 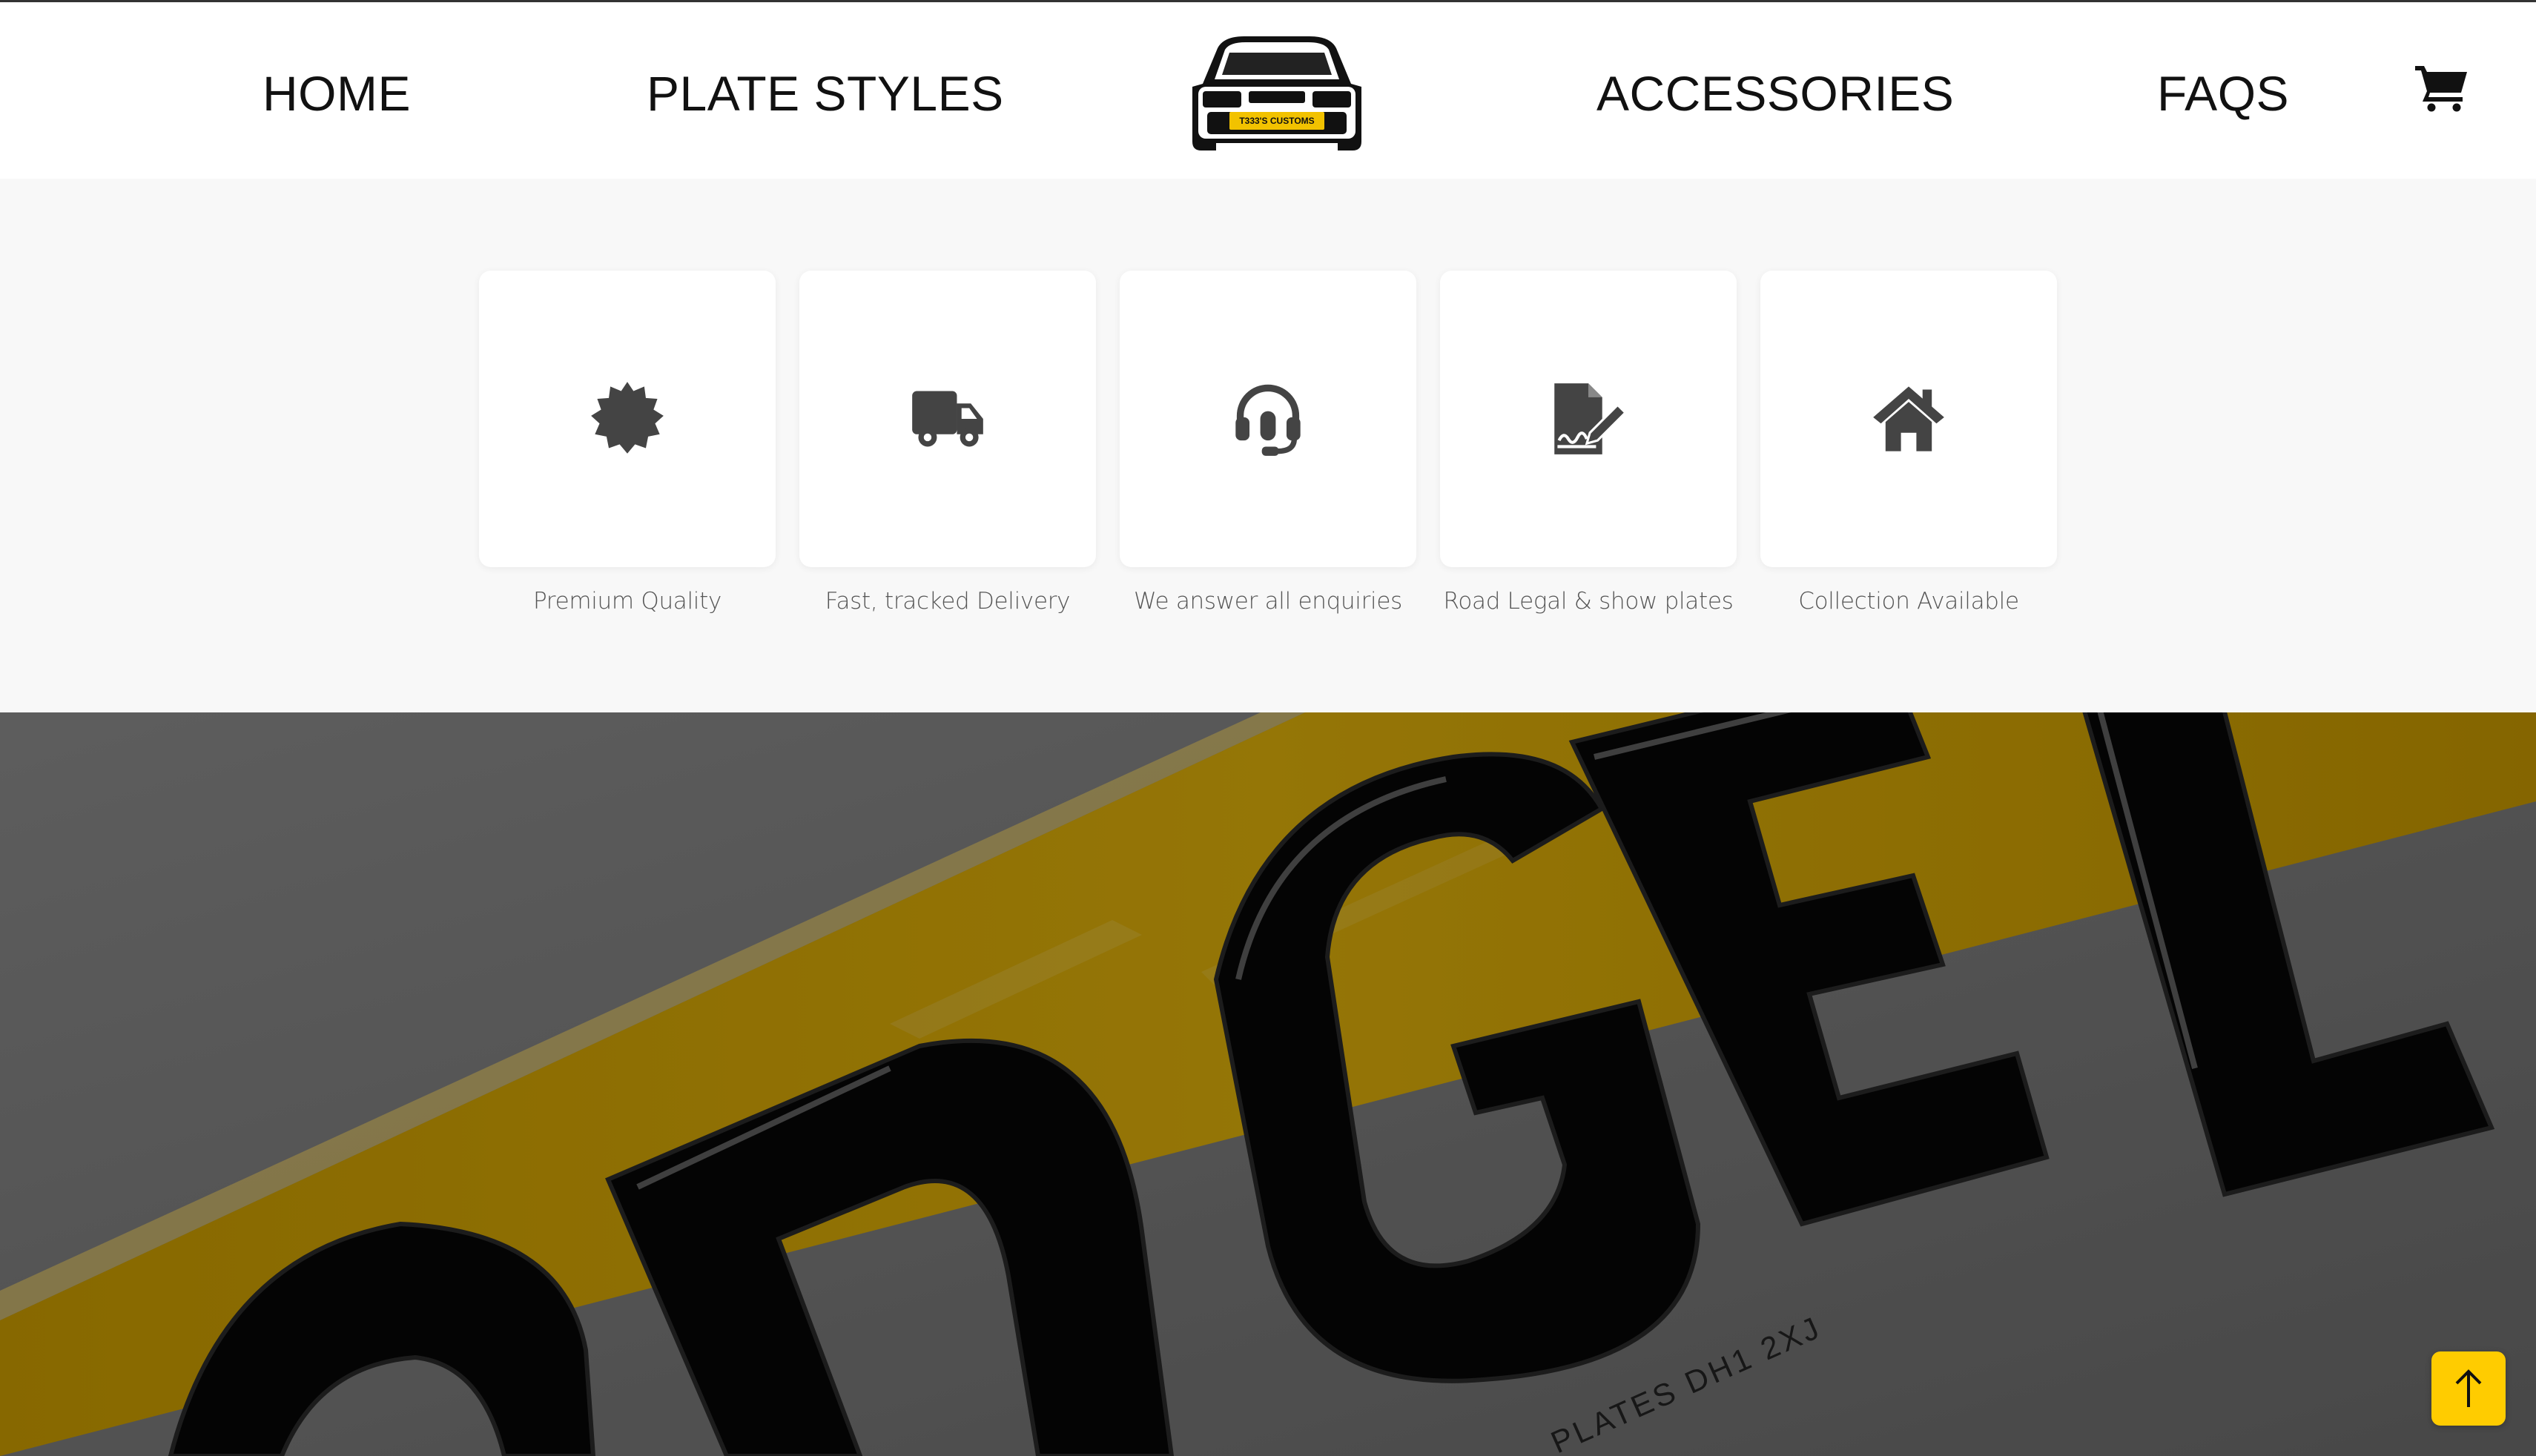 I want to click on arrow-up-icon, so click(x=2468, y=1388).